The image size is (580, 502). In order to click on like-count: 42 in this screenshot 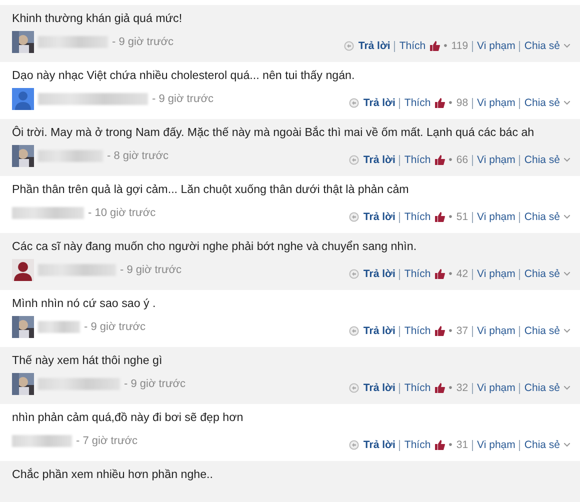, I will do `click(462, 274)`.